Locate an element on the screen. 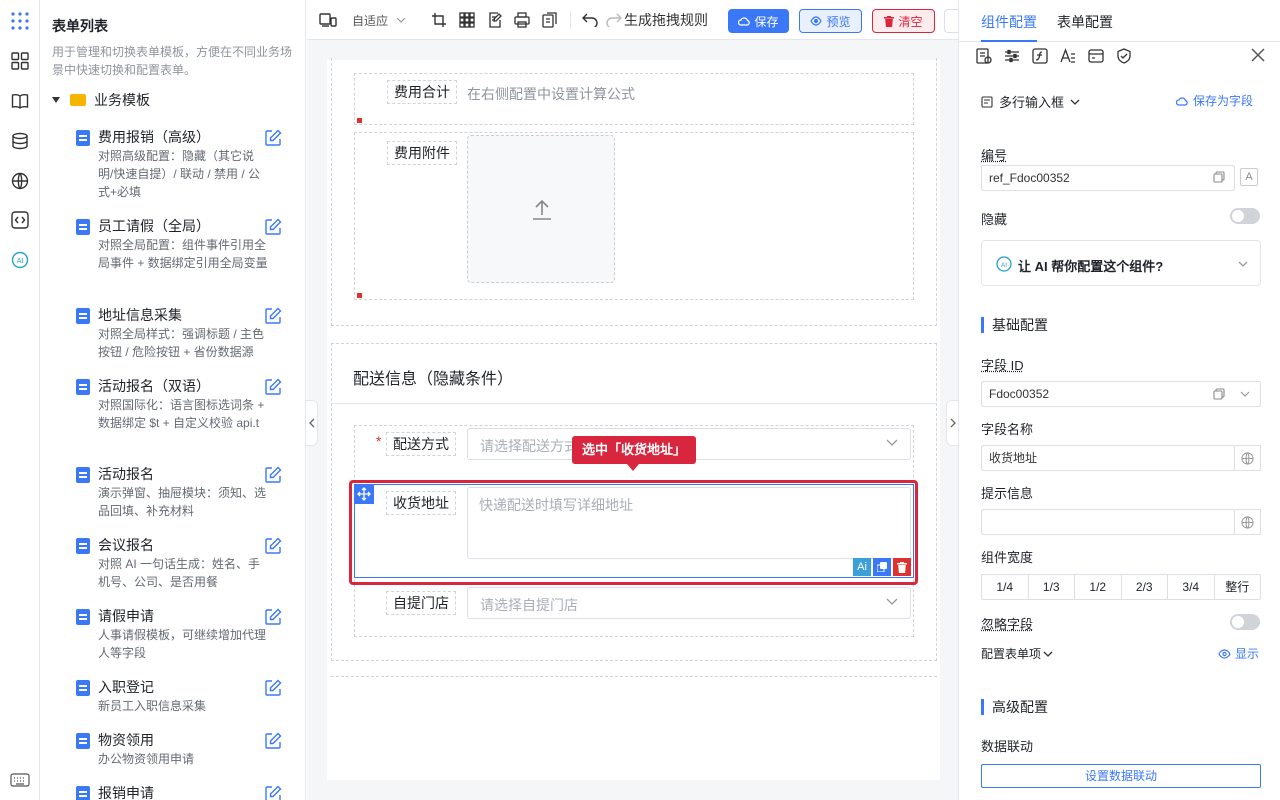 The height and width of the screenshot is (800, 1280). chevron-left-icon is located at coordinates (311, 423).